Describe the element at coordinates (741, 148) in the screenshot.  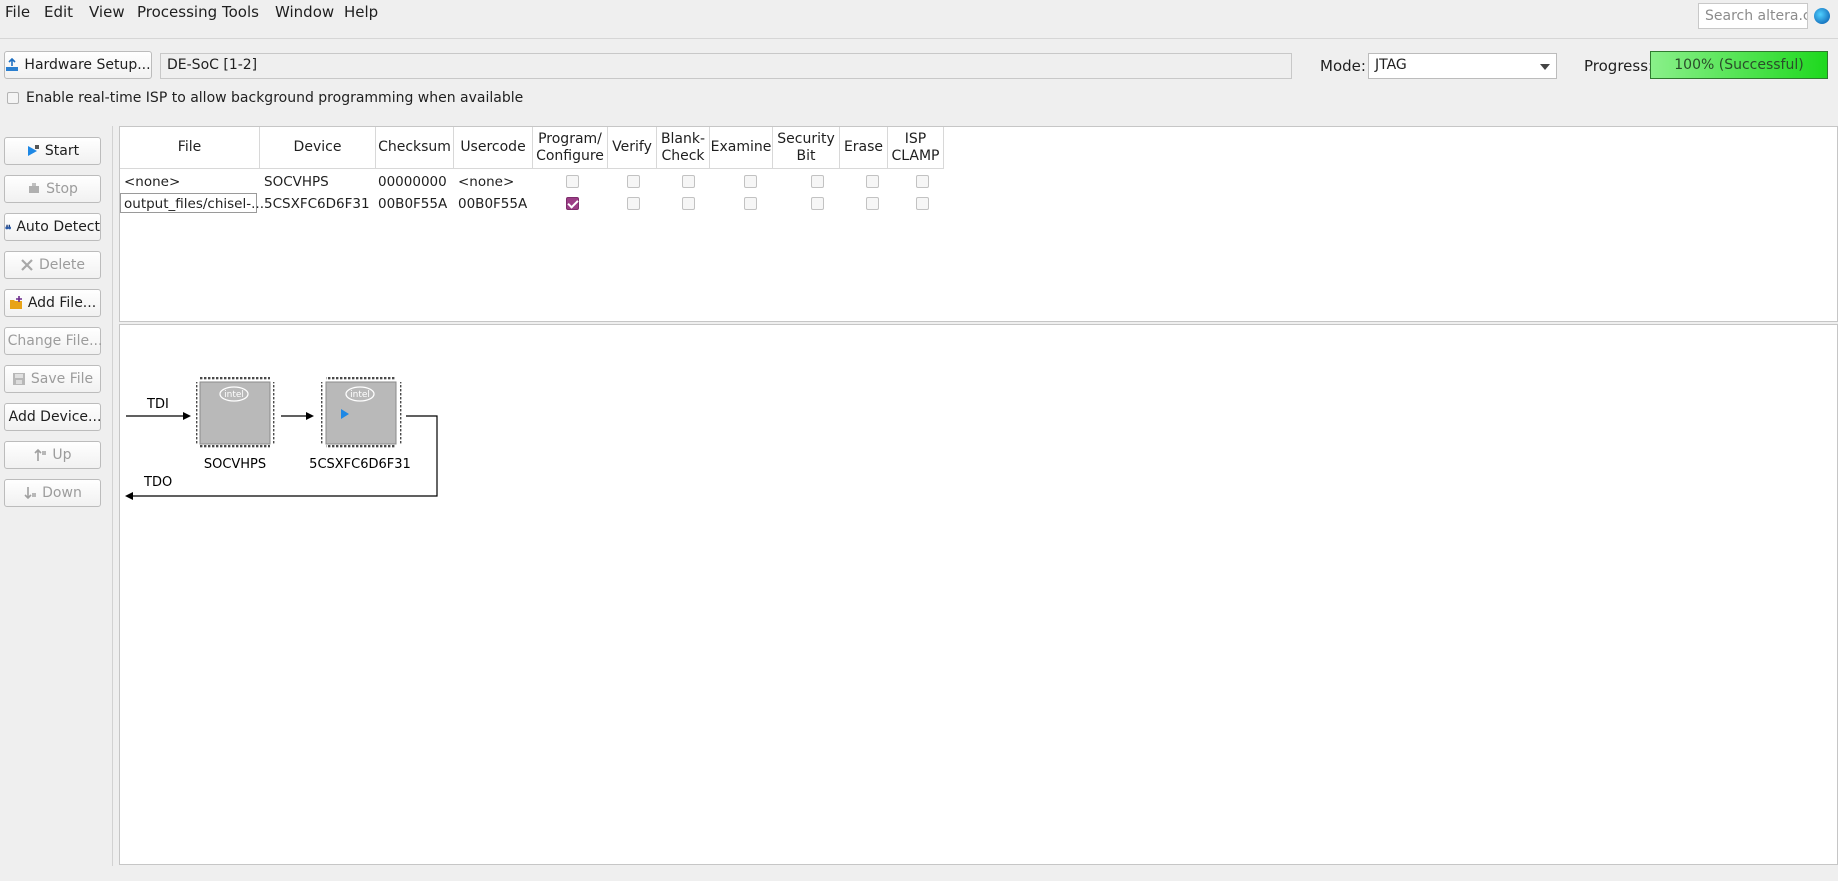
I see `header-examine: Examine` at that location.